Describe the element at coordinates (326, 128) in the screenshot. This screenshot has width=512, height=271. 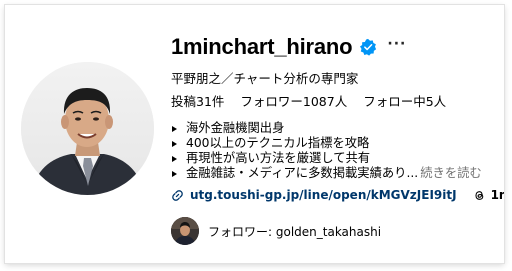
I see `bio-line: 海外金融機関出身` at that location.